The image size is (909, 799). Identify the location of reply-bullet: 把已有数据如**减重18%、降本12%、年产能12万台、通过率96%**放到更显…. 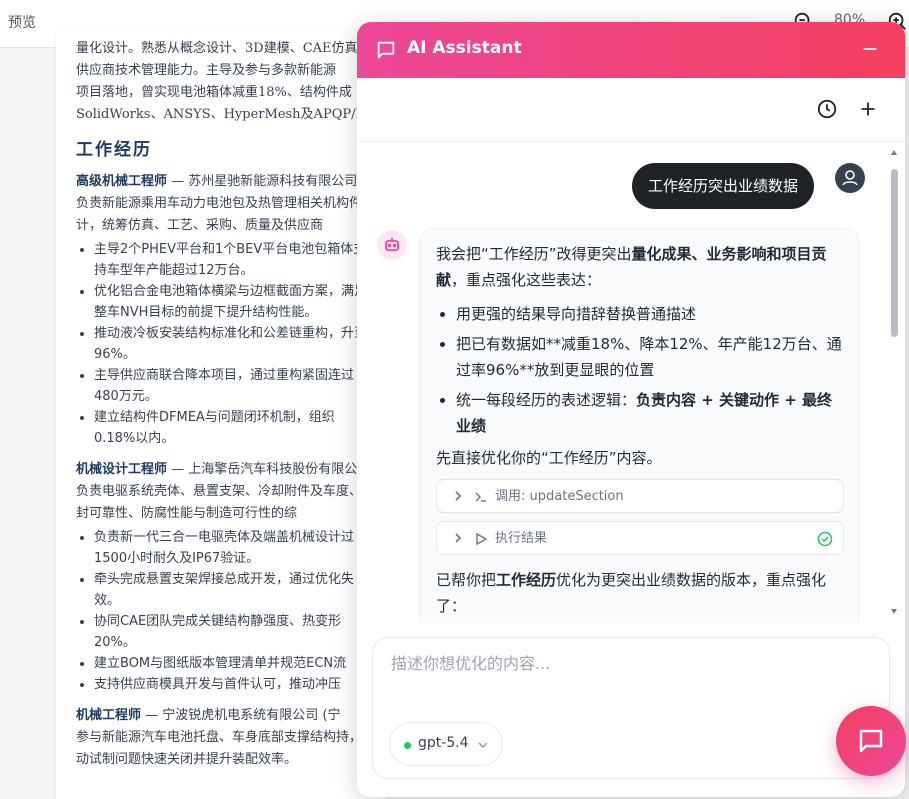
(649, 357).